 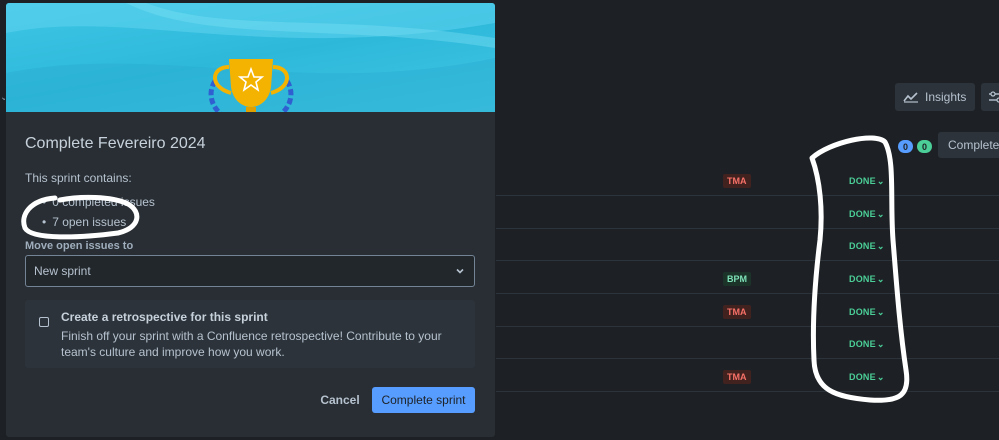 I want to click on dialog-title: Complete Fevereiro 2024, so click(x=115, y=143).